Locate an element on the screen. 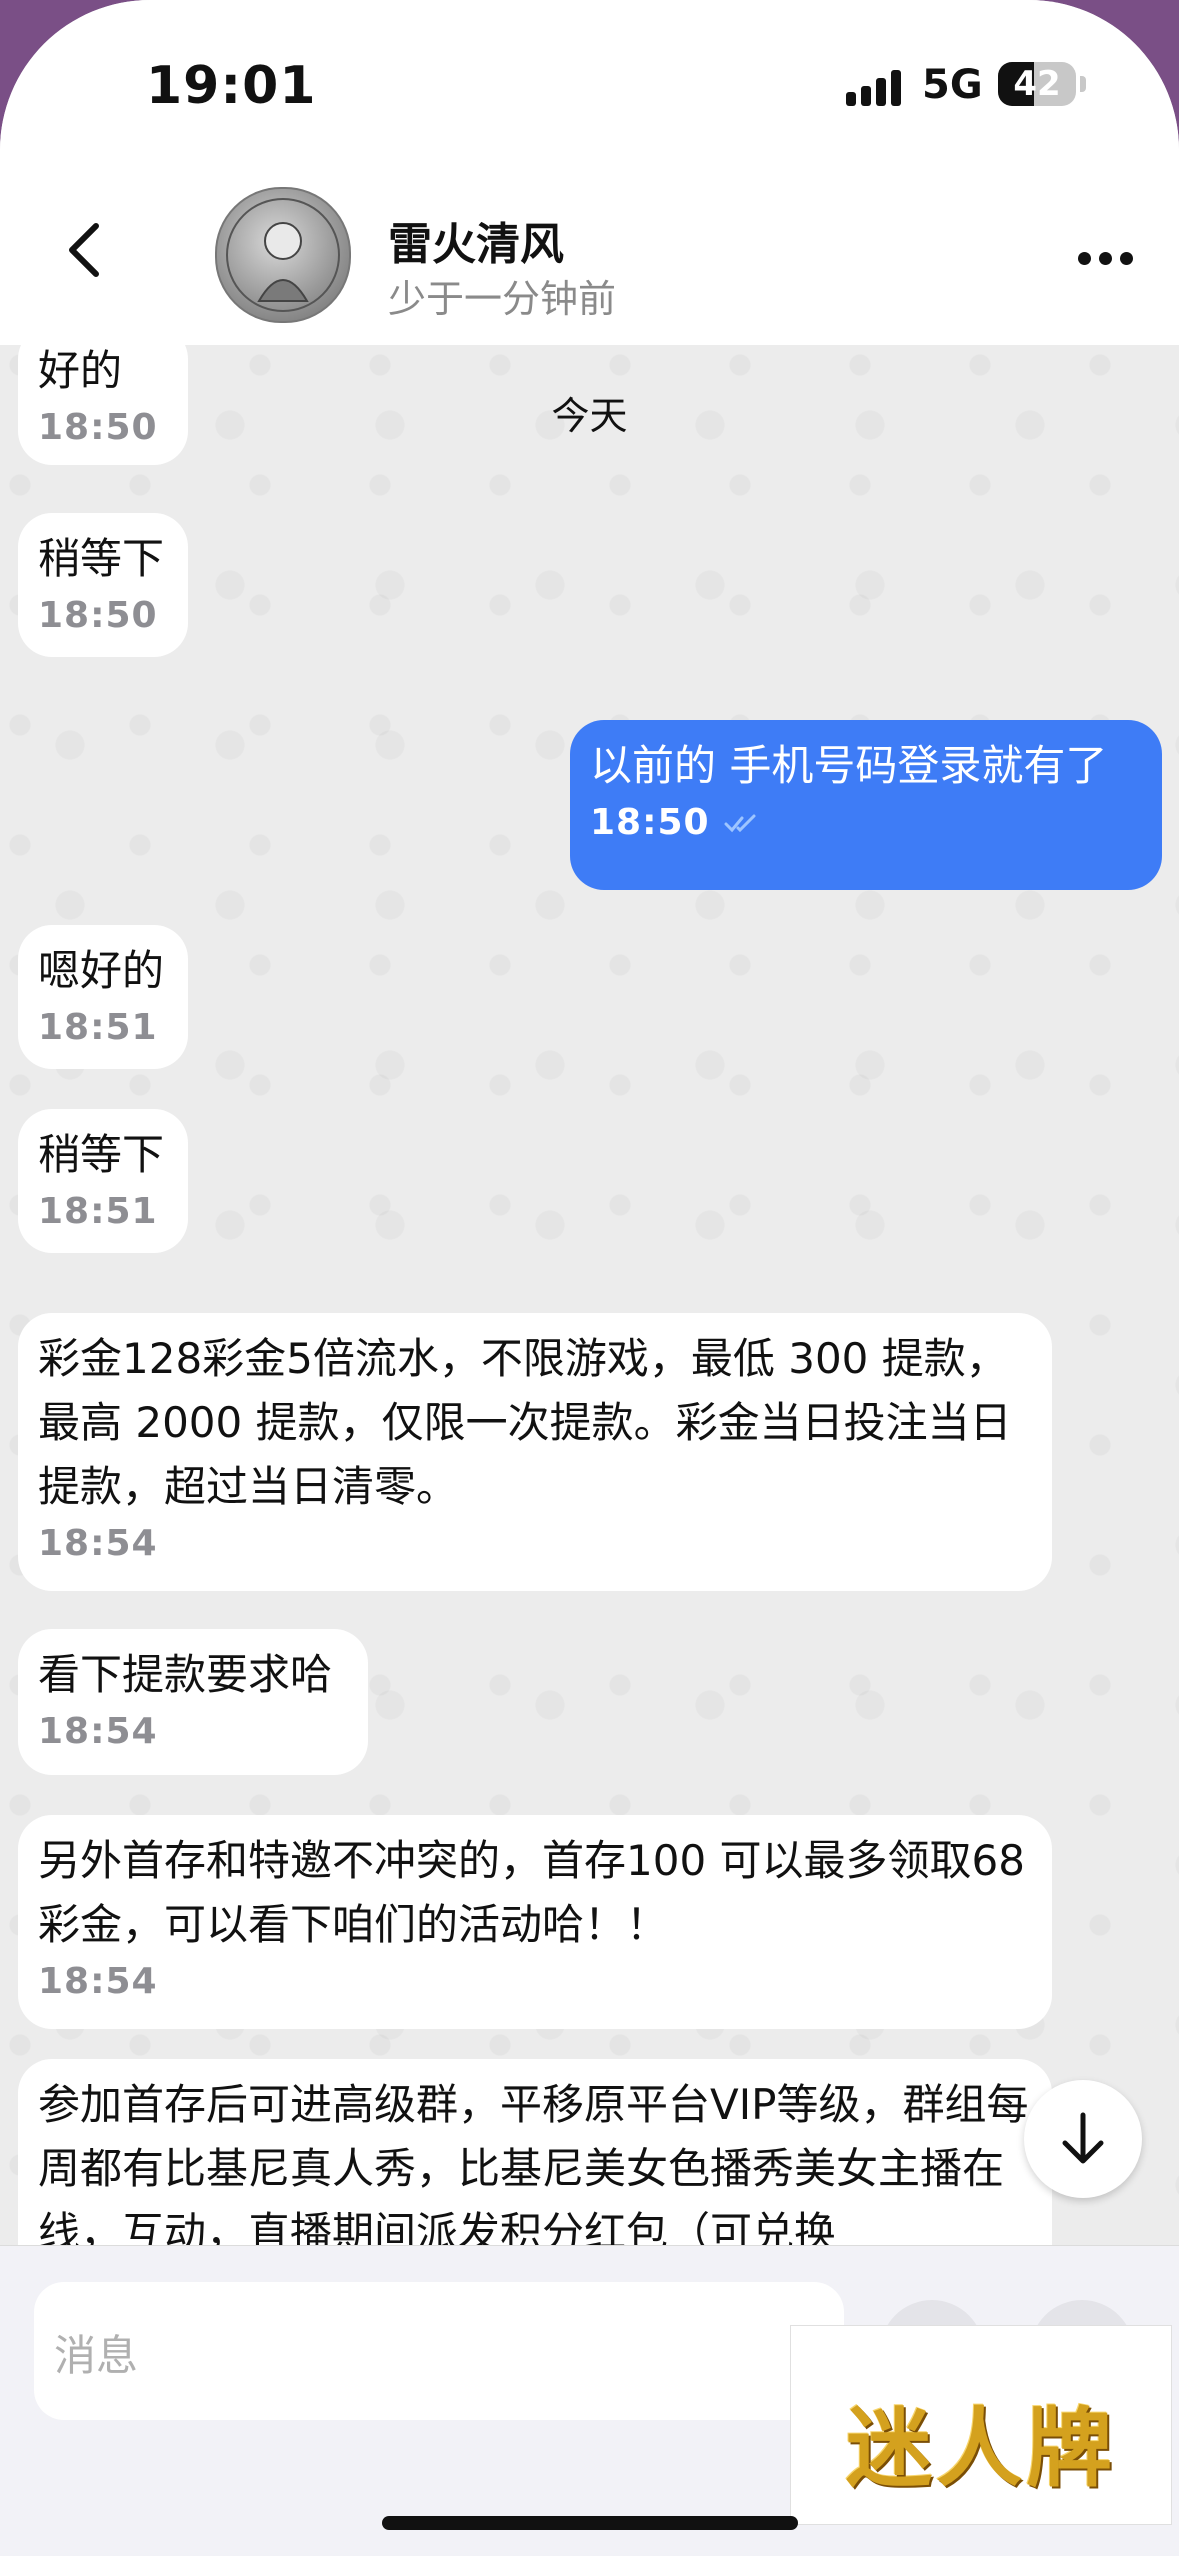  chevron-left-icon is located at coordinates (84, 250).